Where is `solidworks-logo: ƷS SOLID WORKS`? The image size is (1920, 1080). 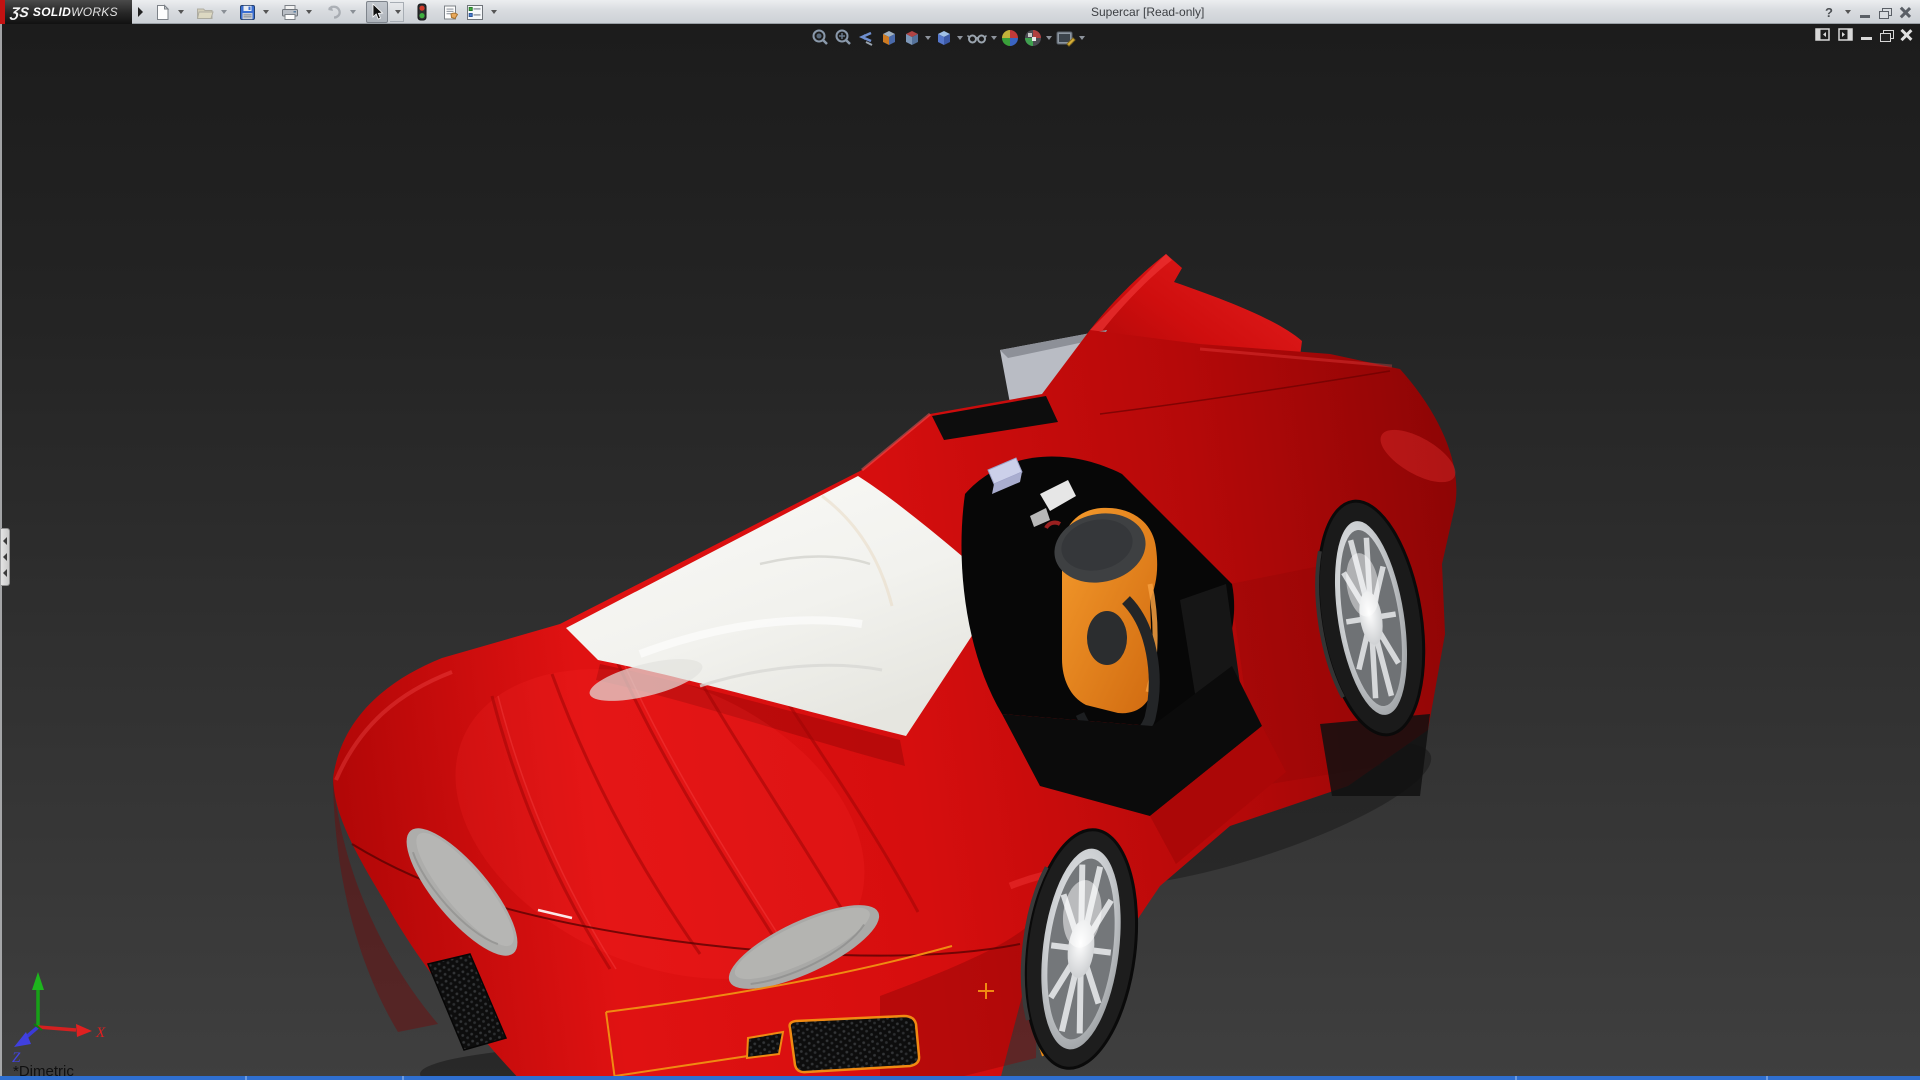
solidworks-logo: ƷS SOLID WORKS is located at coordinates (68, 12).